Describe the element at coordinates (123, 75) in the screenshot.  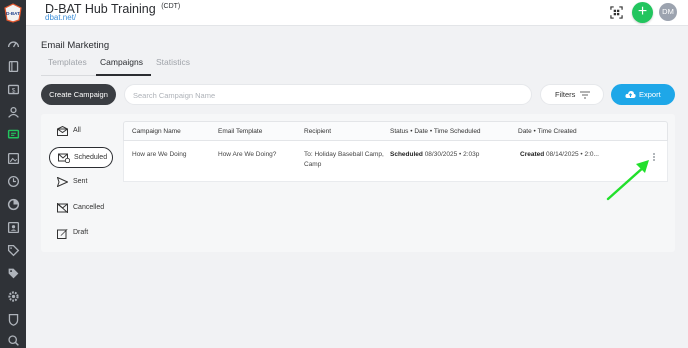
I see `active-tab-underline` at that location.